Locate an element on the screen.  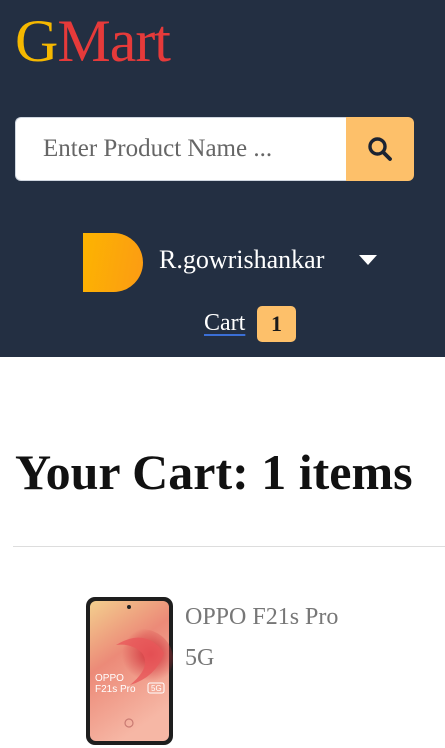
search-icon is located at coordinates (380, 149).